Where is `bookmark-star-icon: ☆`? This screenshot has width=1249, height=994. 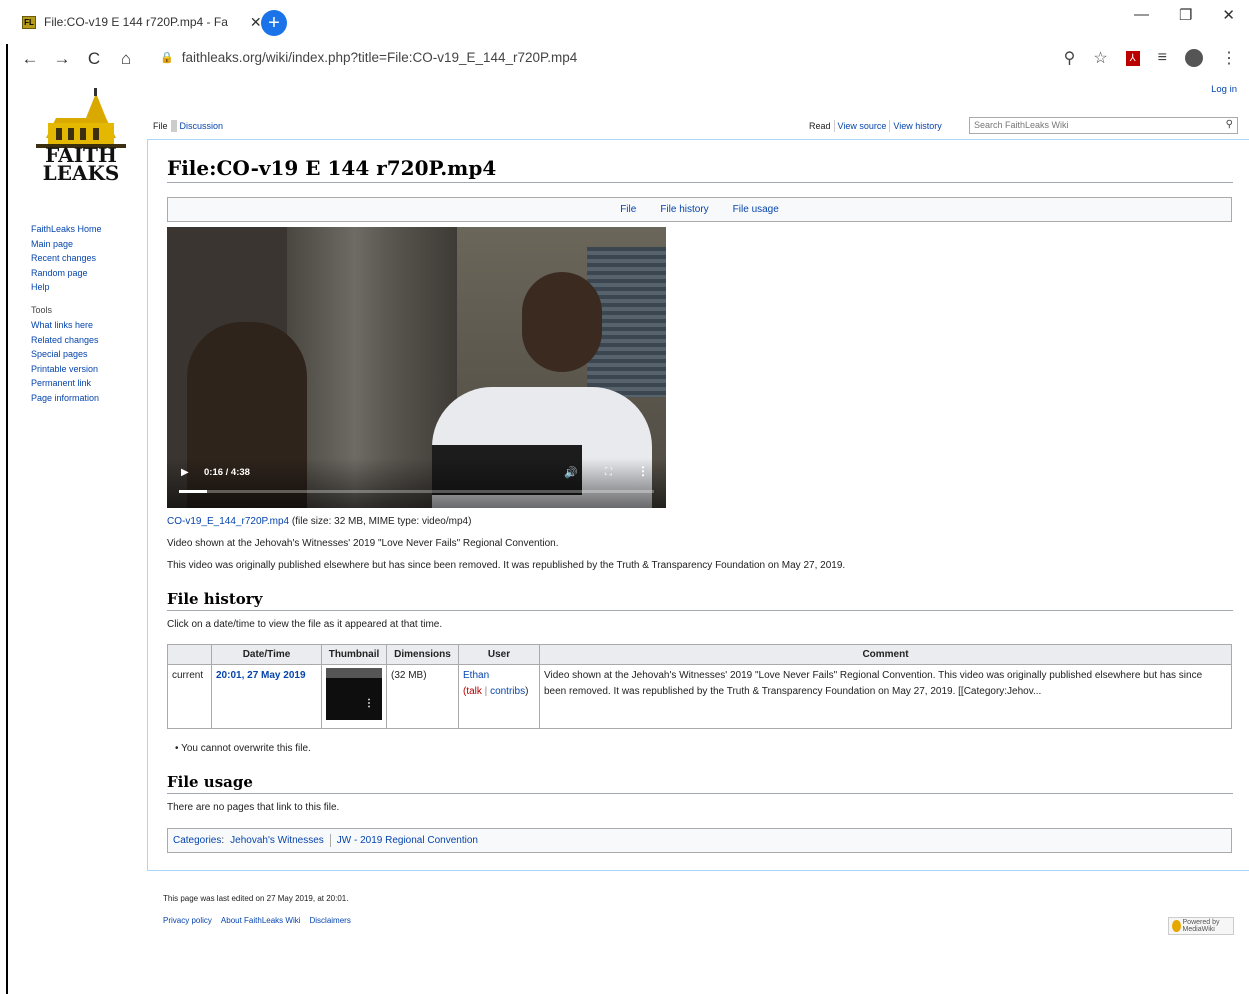
bookmark-star-icon: ☆ is located at coordinates (1100, 58).